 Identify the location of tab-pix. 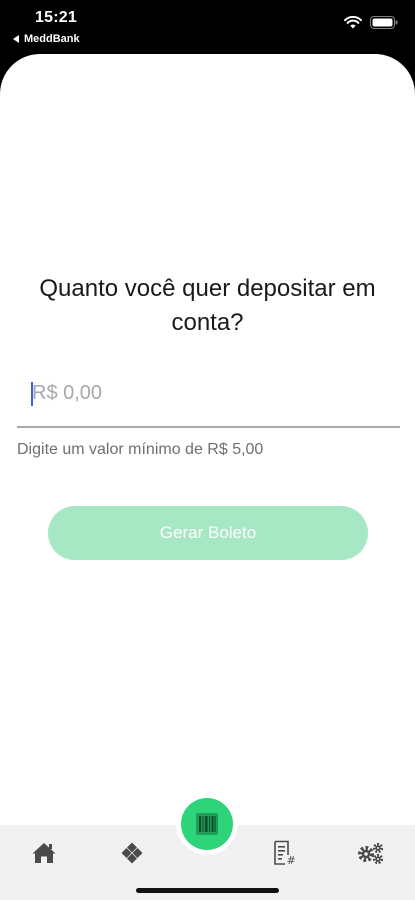
(132, 853).